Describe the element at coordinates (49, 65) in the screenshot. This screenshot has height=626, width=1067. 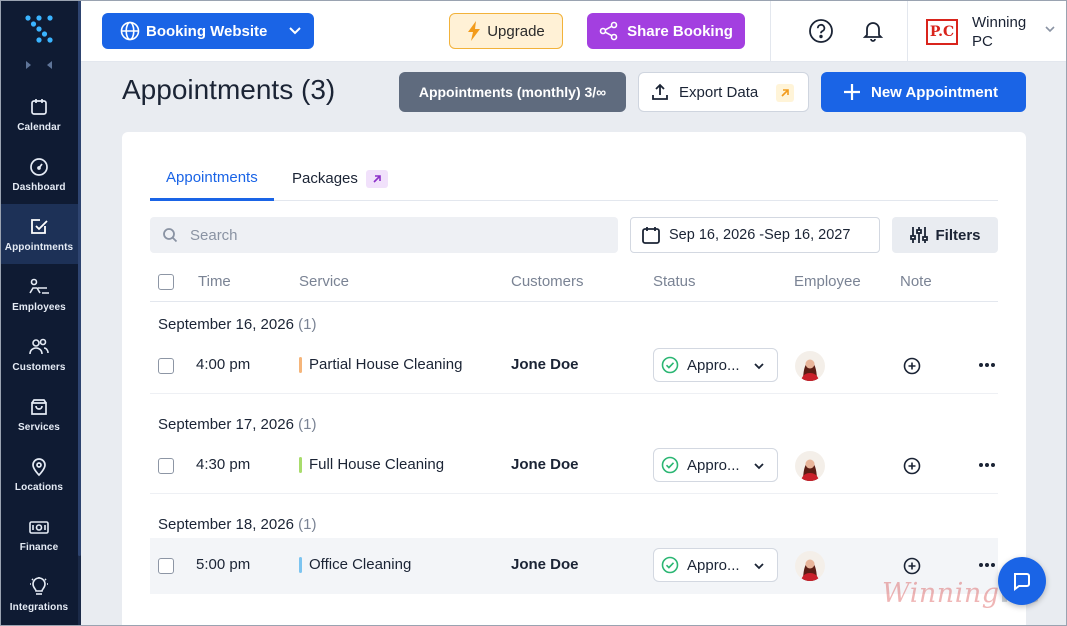
I see `collapse-arrow-icon` at that location.